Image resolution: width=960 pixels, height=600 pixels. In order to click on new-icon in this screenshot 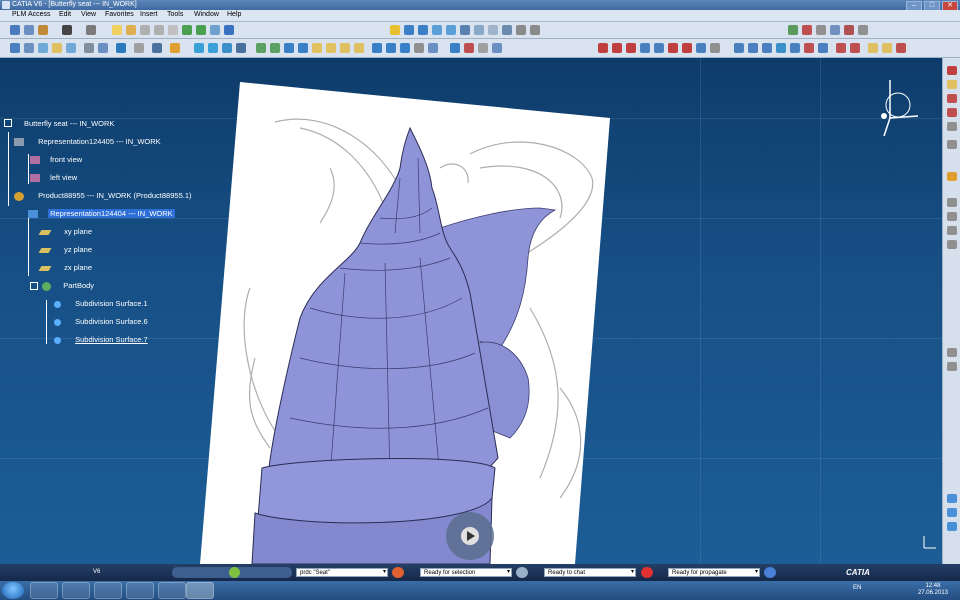, I will do `click(117, 30)`.